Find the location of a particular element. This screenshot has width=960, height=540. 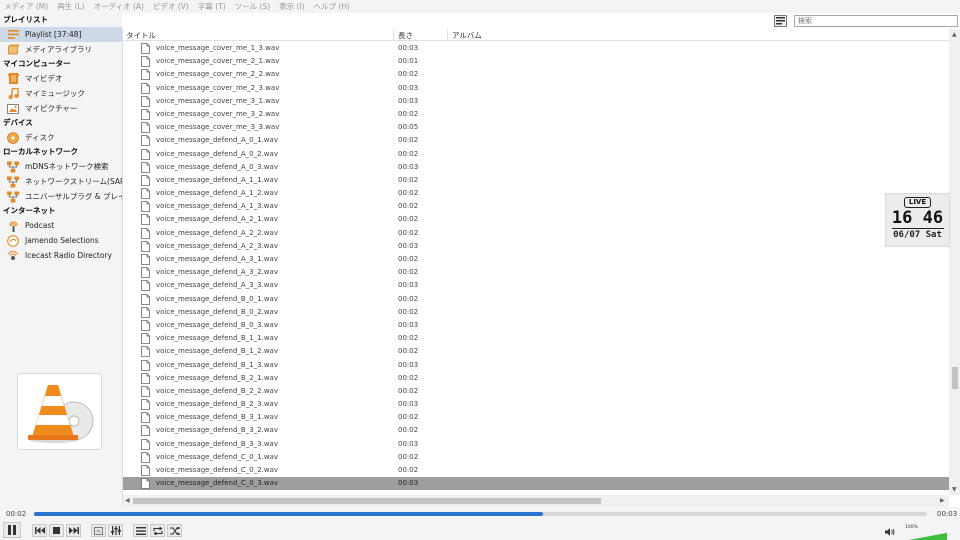

vertical-scroll-thumb is located at coordinates (955, 378).